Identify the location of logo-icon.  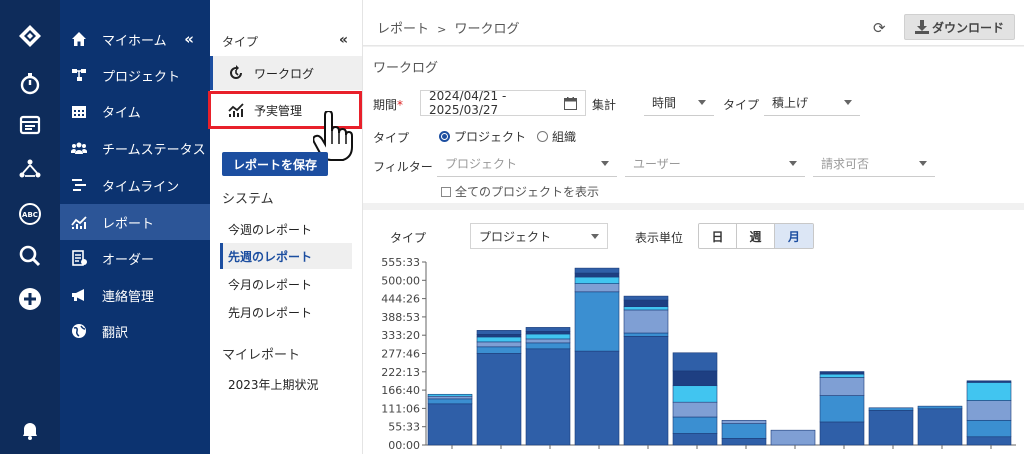
(30, 36).